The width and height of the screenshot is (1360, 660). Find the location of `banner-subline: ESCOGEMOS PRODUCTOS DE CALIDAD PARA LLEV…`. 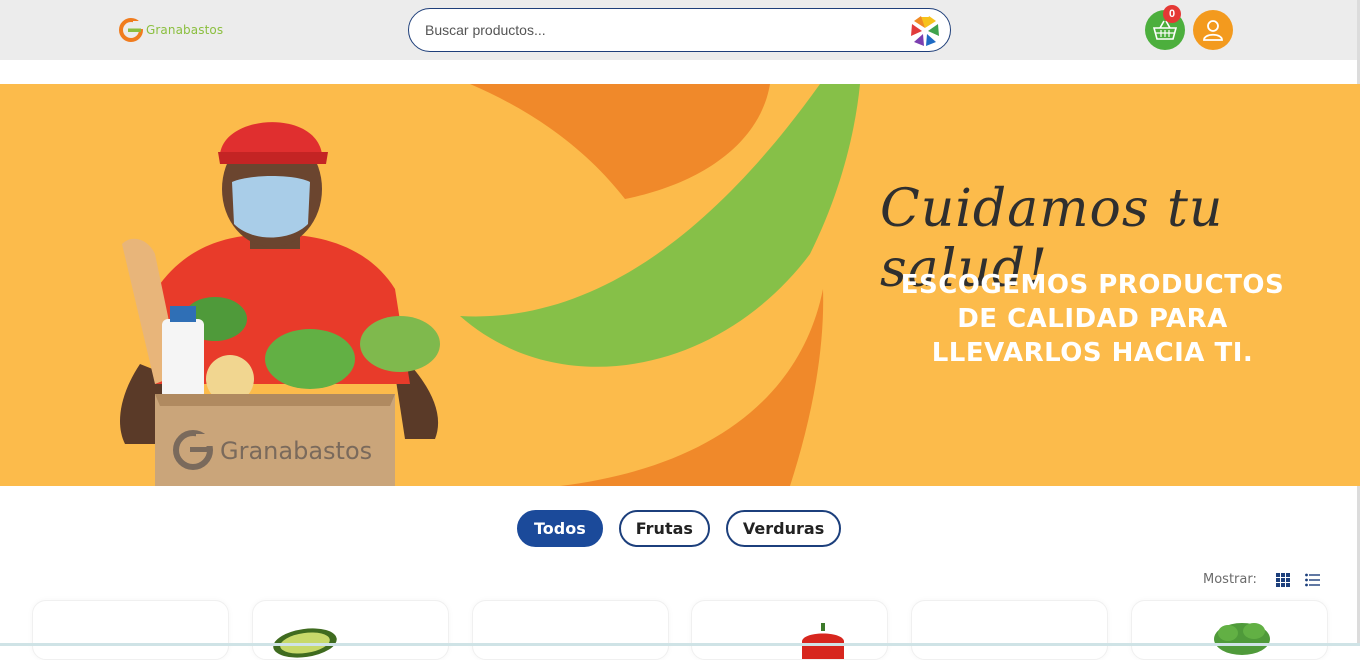

banner-subline: ESCOGEMOS PRODUCTOS DE CALIDAD PARA LLEV… is located at coordinates (1092, 319).